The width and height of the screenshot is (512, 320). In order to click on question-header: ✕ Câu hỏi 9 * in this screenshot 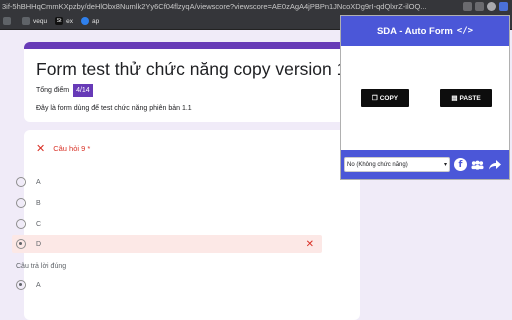, I will do `click(192, 148)`.